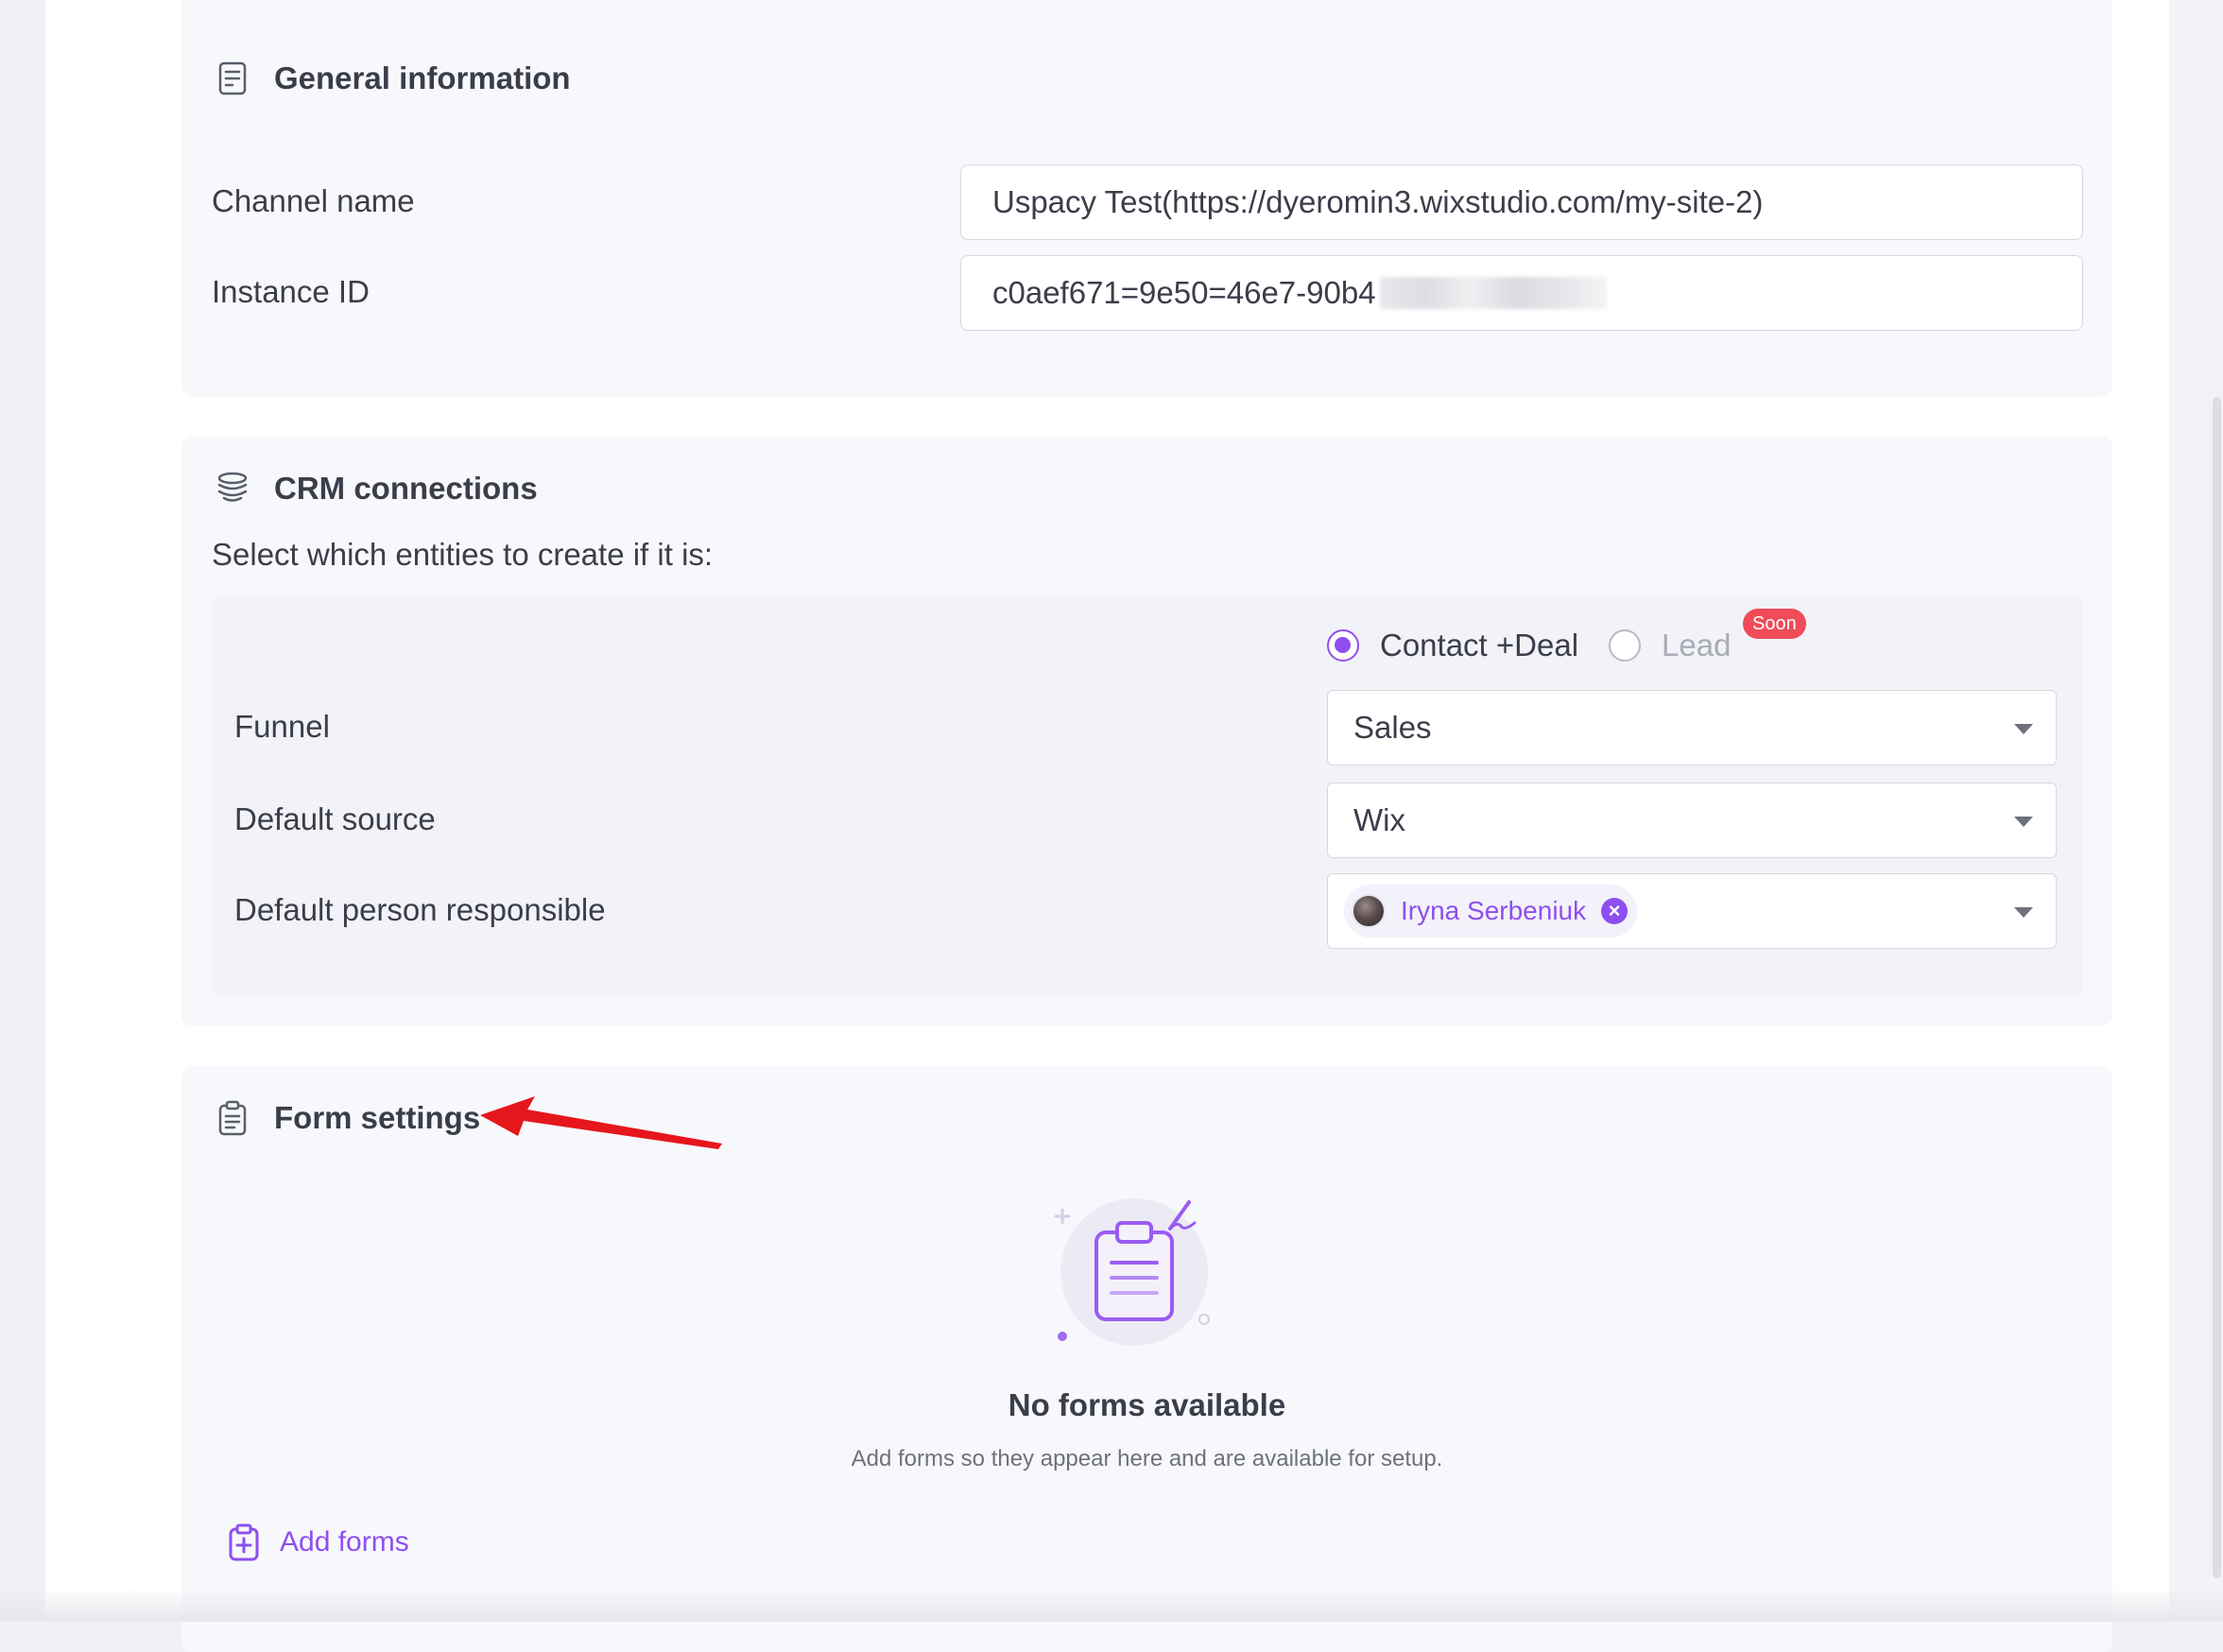 Image resolution: width=2223 pixels, height=1652 pixels. Describe the element at coordinates (1697, 645) in the screenshot. I see `radio-label: Lead` at that location.